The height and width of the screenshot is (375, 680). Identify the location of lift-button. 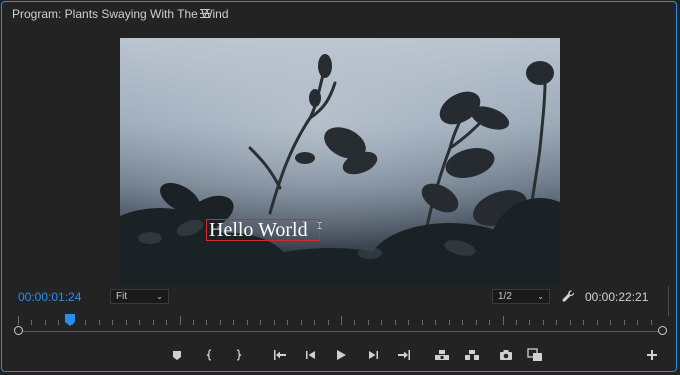
(442, 355).